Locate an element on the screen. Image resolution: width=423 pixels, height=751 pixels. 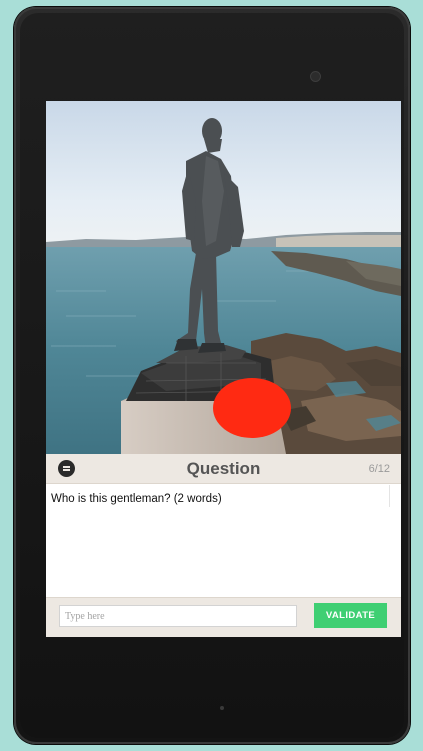
red-circle-marker is located at coordinates (252, 408).